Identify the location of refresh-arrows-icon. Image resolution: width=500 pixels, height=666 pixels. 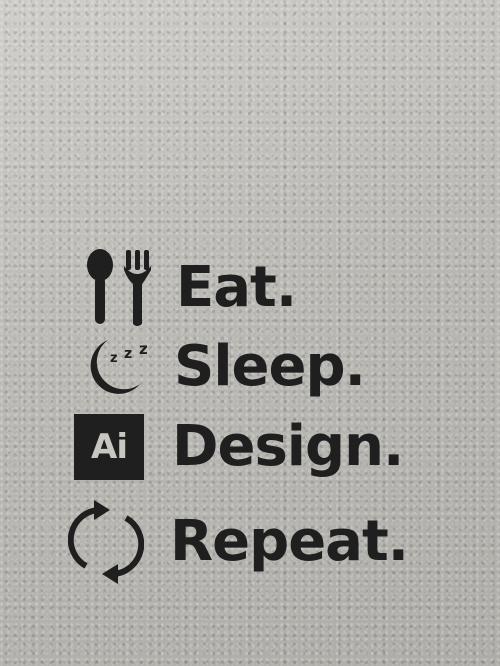
(106, 542).